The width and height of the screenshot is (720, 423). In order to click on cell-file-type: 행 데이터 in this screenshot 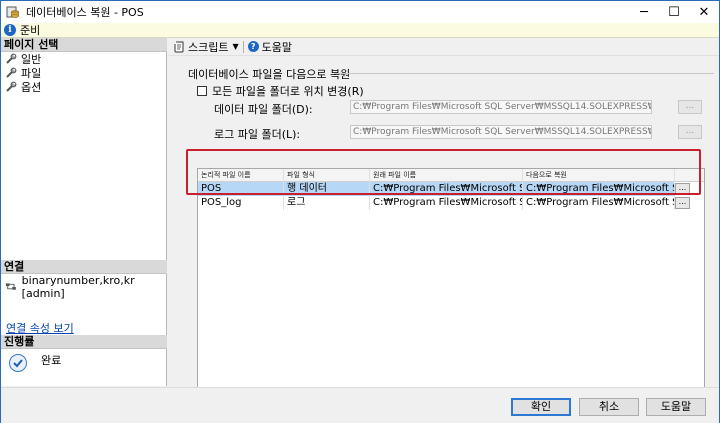, I will do `click(327, 189)`.